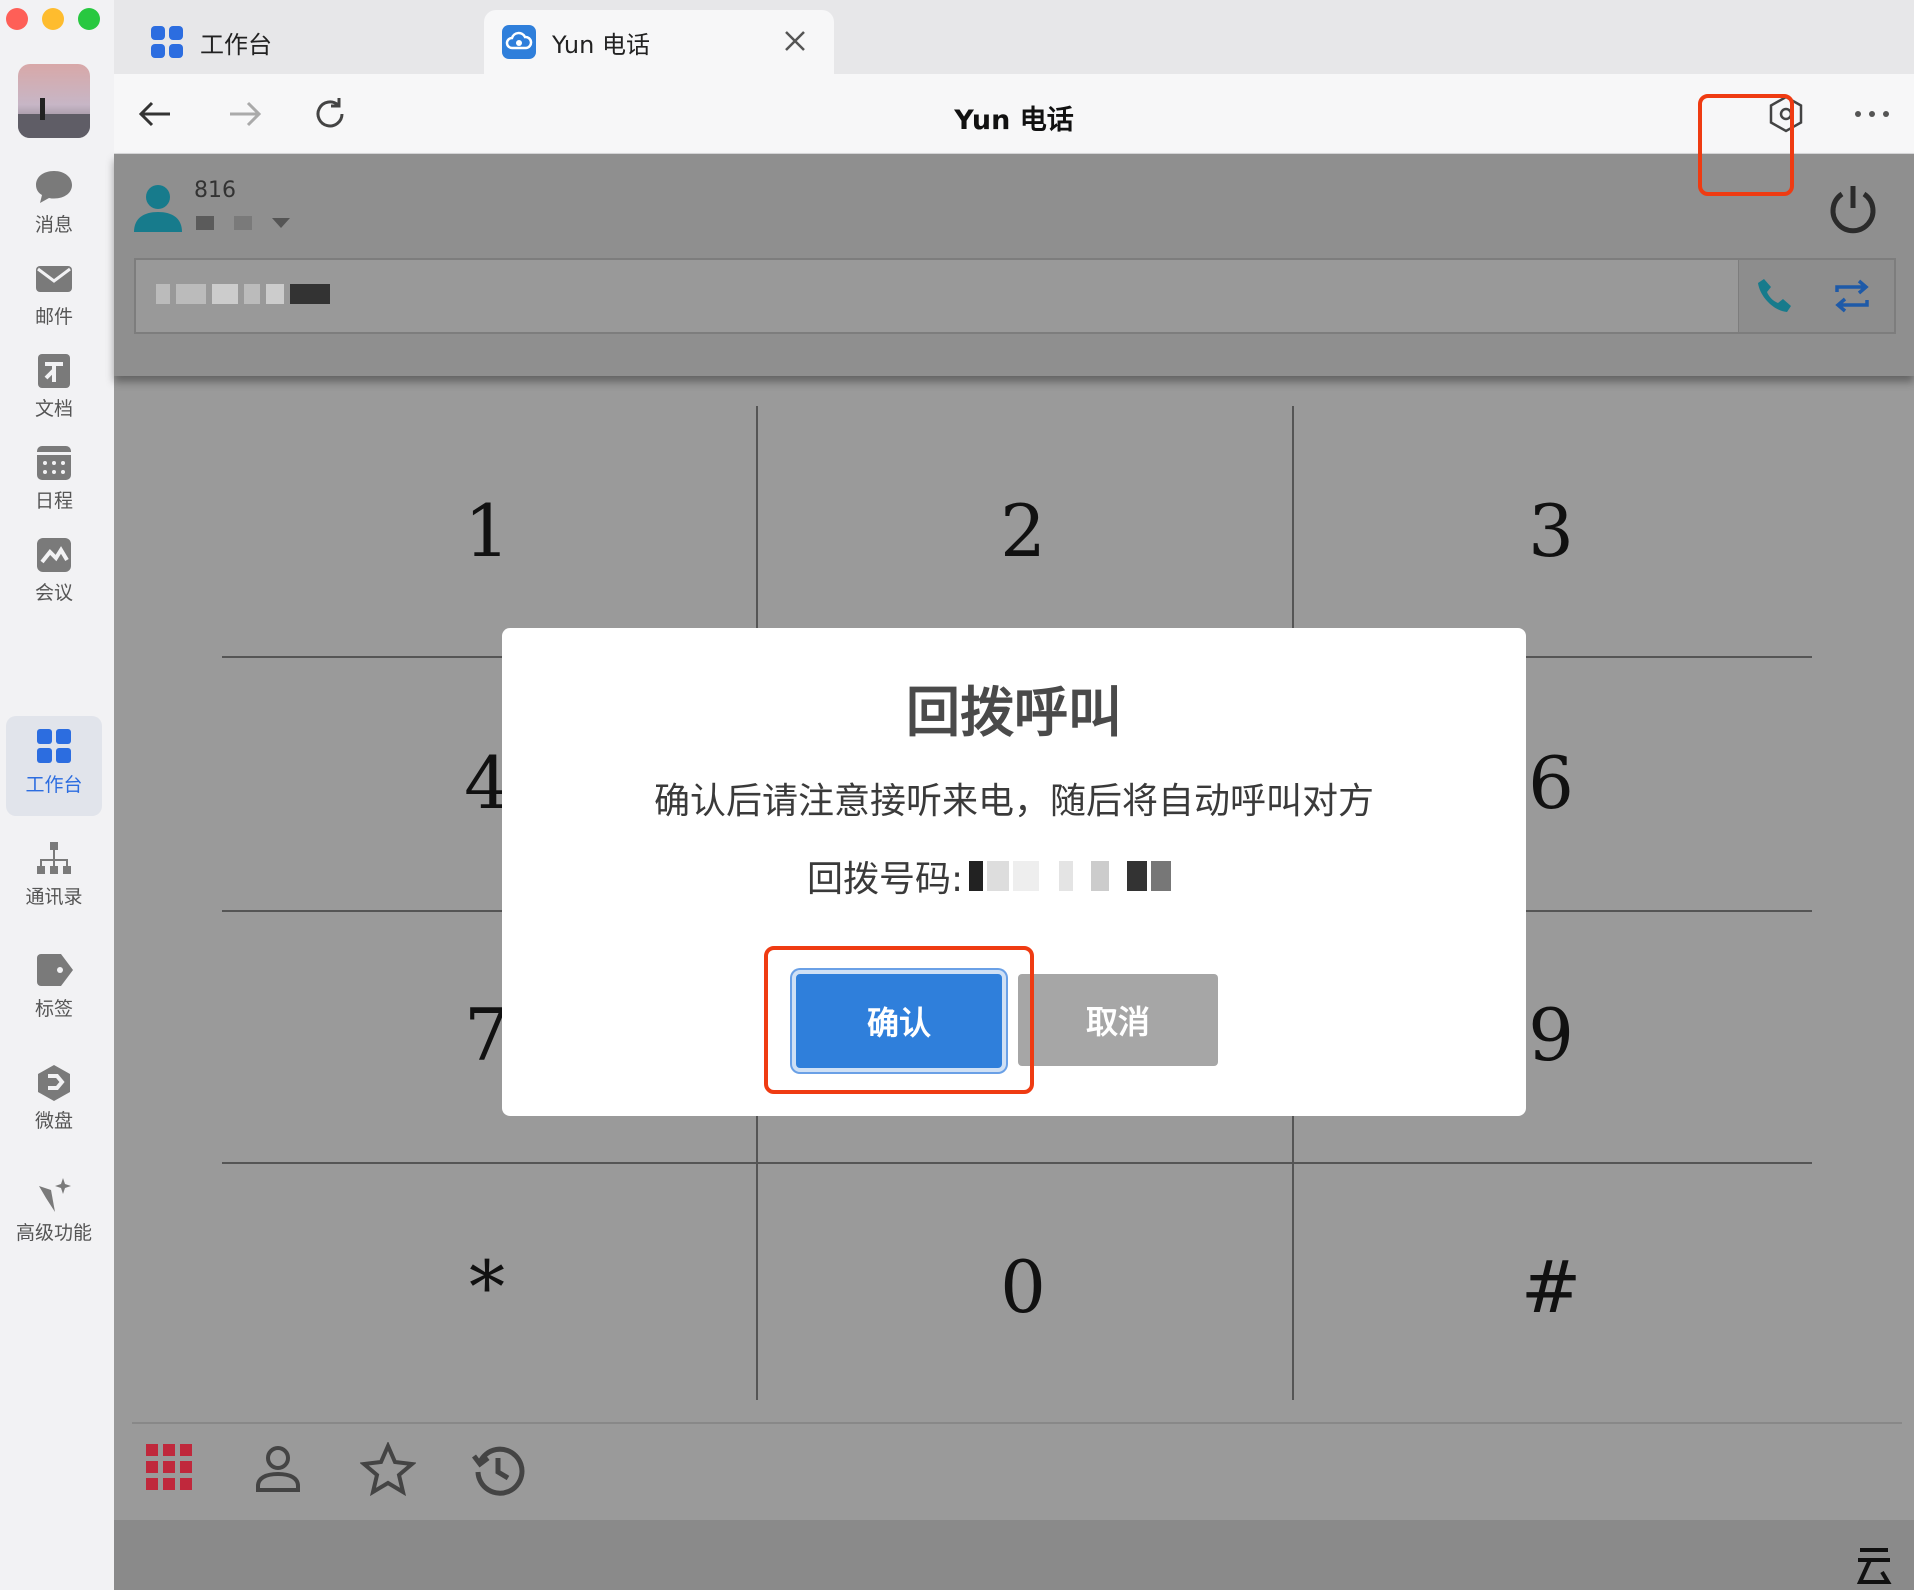  What do you see at coordinates (55, 970) in the screenshot?
I see `tag-icon` at bounding box center [55, 970].